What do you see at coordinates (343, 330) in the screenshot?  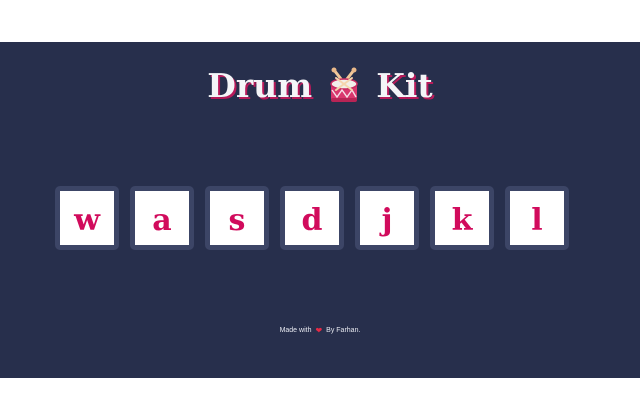 I see `footer-suffix: By Farhan.` at bounding box center [343, 330].